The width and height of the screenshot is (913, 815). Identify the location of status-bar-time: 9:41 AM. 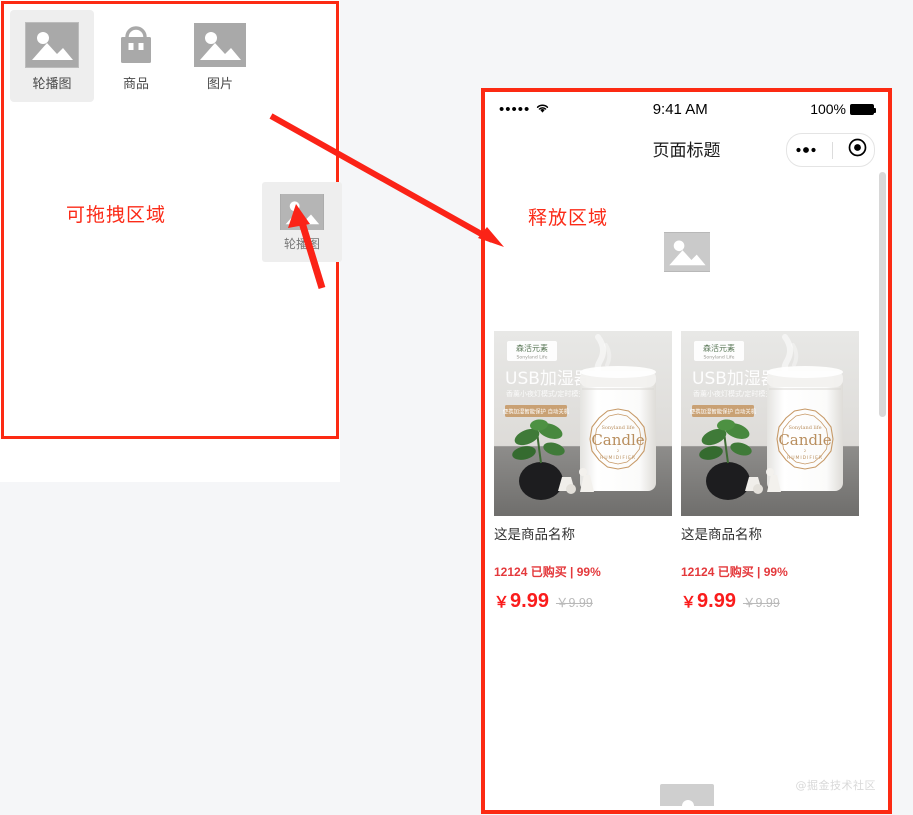
(680, 109).